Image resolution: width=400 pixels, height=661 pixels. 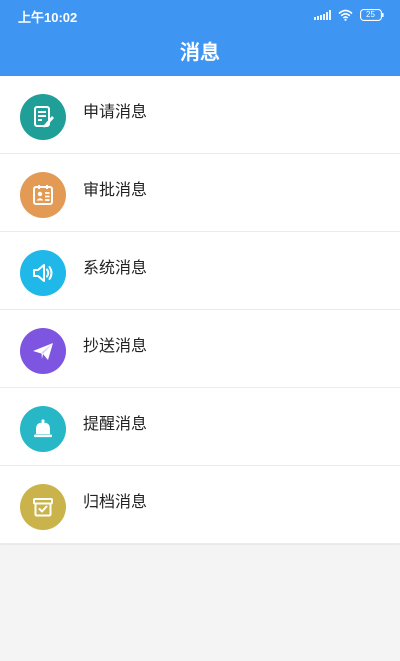 What do you see at coordinates (115, 111) in the screenshot?
I see `message-label: 申请消息` at bounding box center [115, 111].